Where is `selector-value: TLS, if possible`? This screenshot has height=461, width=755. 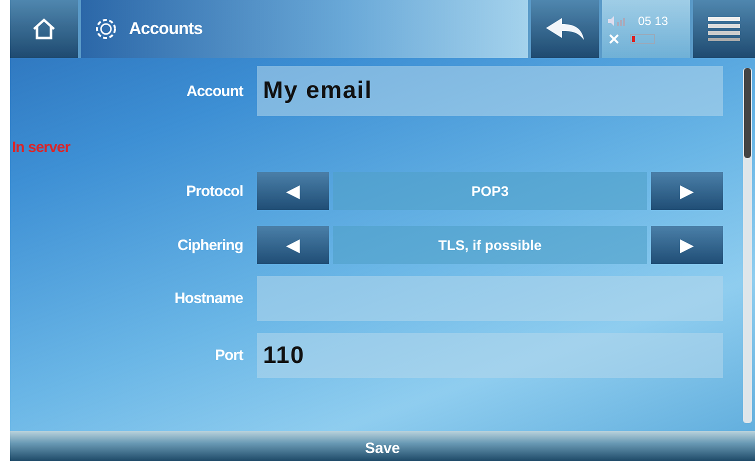 selector-value: TLS, if possible is located at coordinates (490, 245).